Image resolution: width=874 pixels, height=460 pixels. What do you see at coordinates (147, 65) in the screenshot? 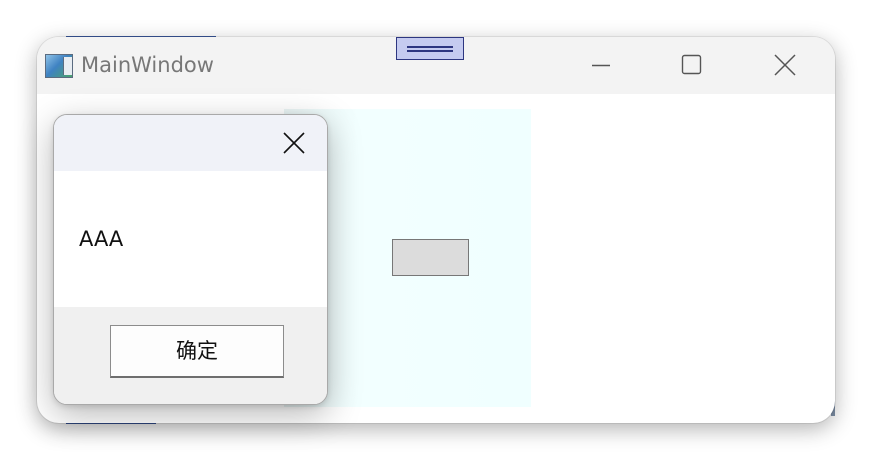
I see `window-title: MainWindow` at bounding box center [147, 65].